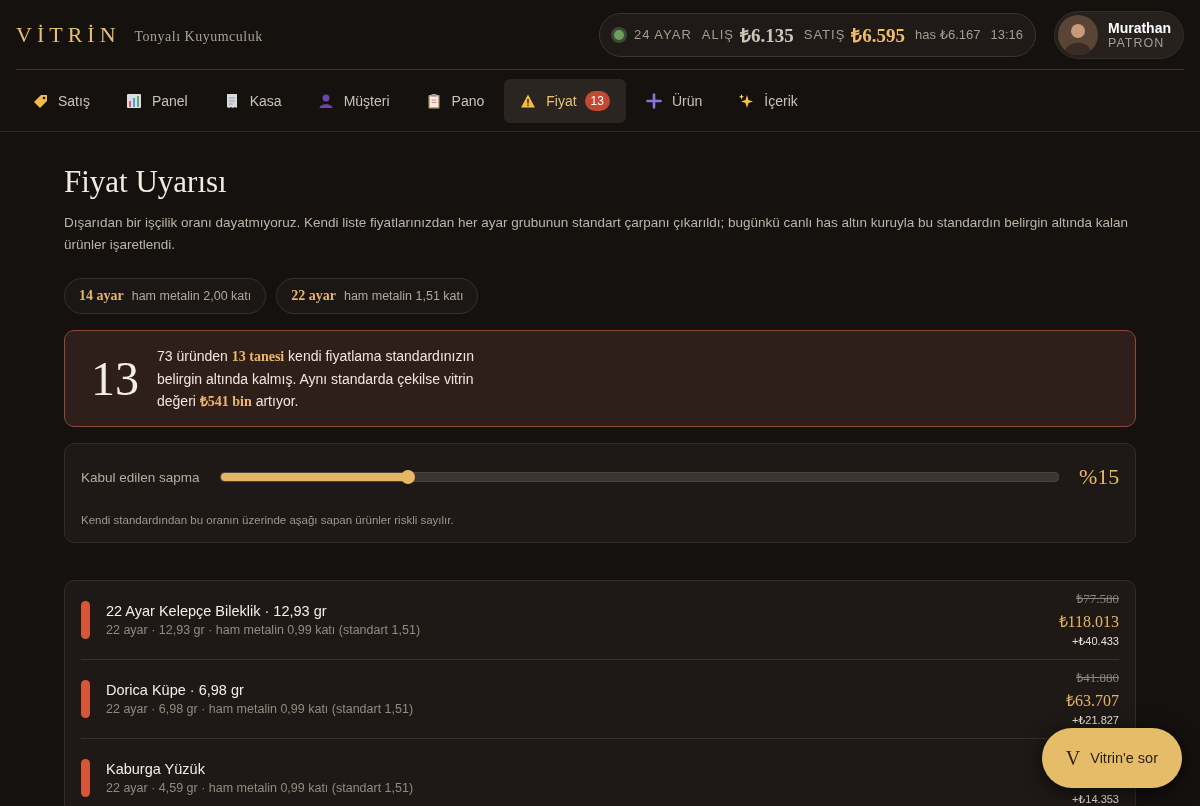 The image size is (1200, 806). Describe the element at coordinates (260, 709) in the screenshot. I see `product-detail: 22 ayar · 6,98 gr · ham metalin 0,99 katı (standart 1,51)` at that location.